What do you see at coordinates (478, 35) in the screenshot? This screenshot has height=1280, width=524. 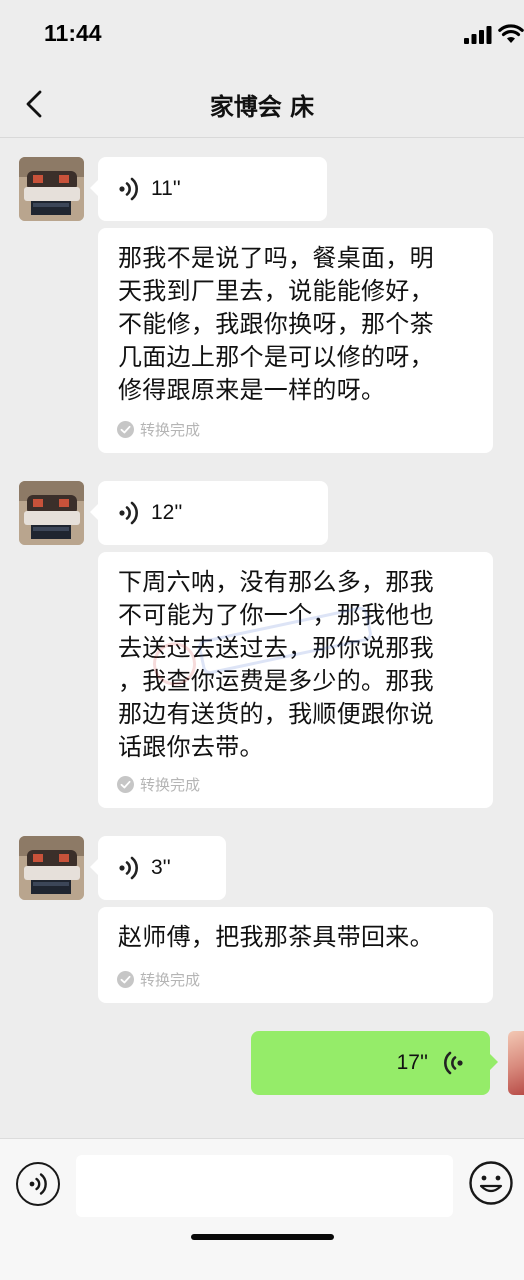 I see `cellular-signal-icon` at bounding box center [478, 35].